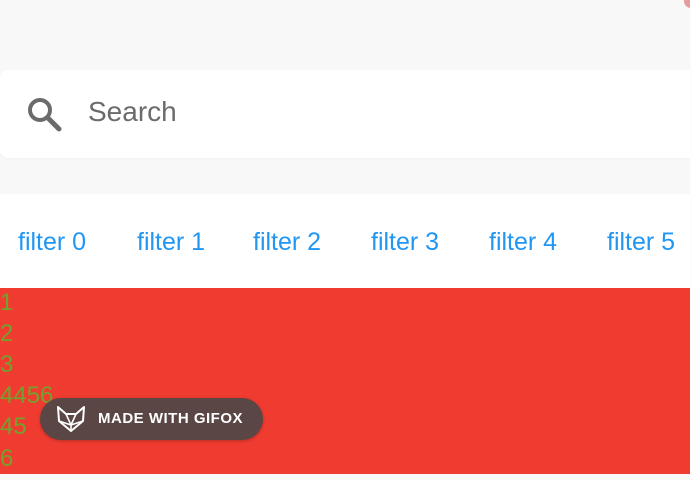 The image size is (692, 480). Describe the element at coordinates (7, 333) in the screenshot. I see `list-item: 2` at that location.